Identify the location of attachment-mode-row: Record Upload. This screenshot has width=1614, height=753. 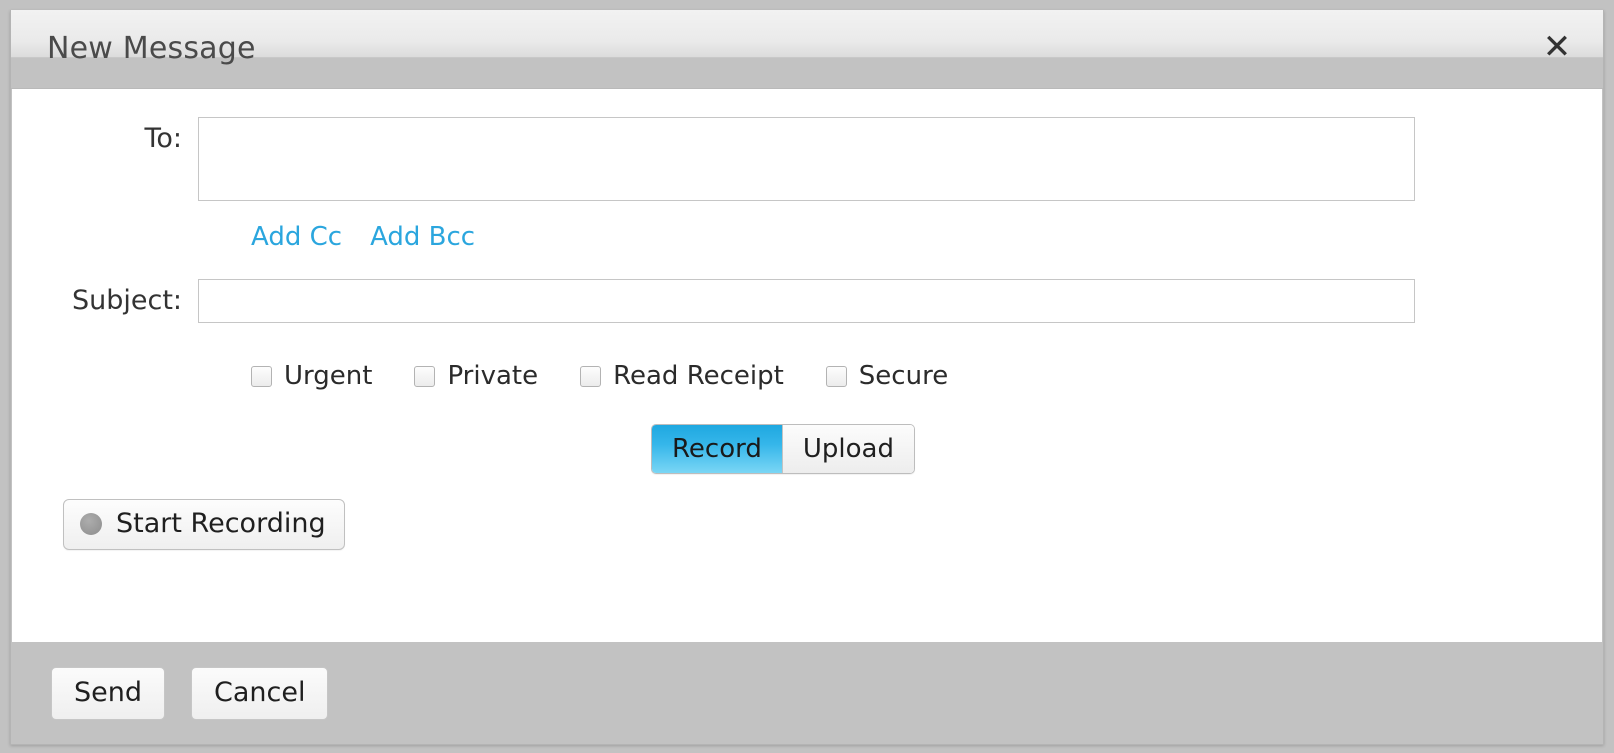
(807, 449).